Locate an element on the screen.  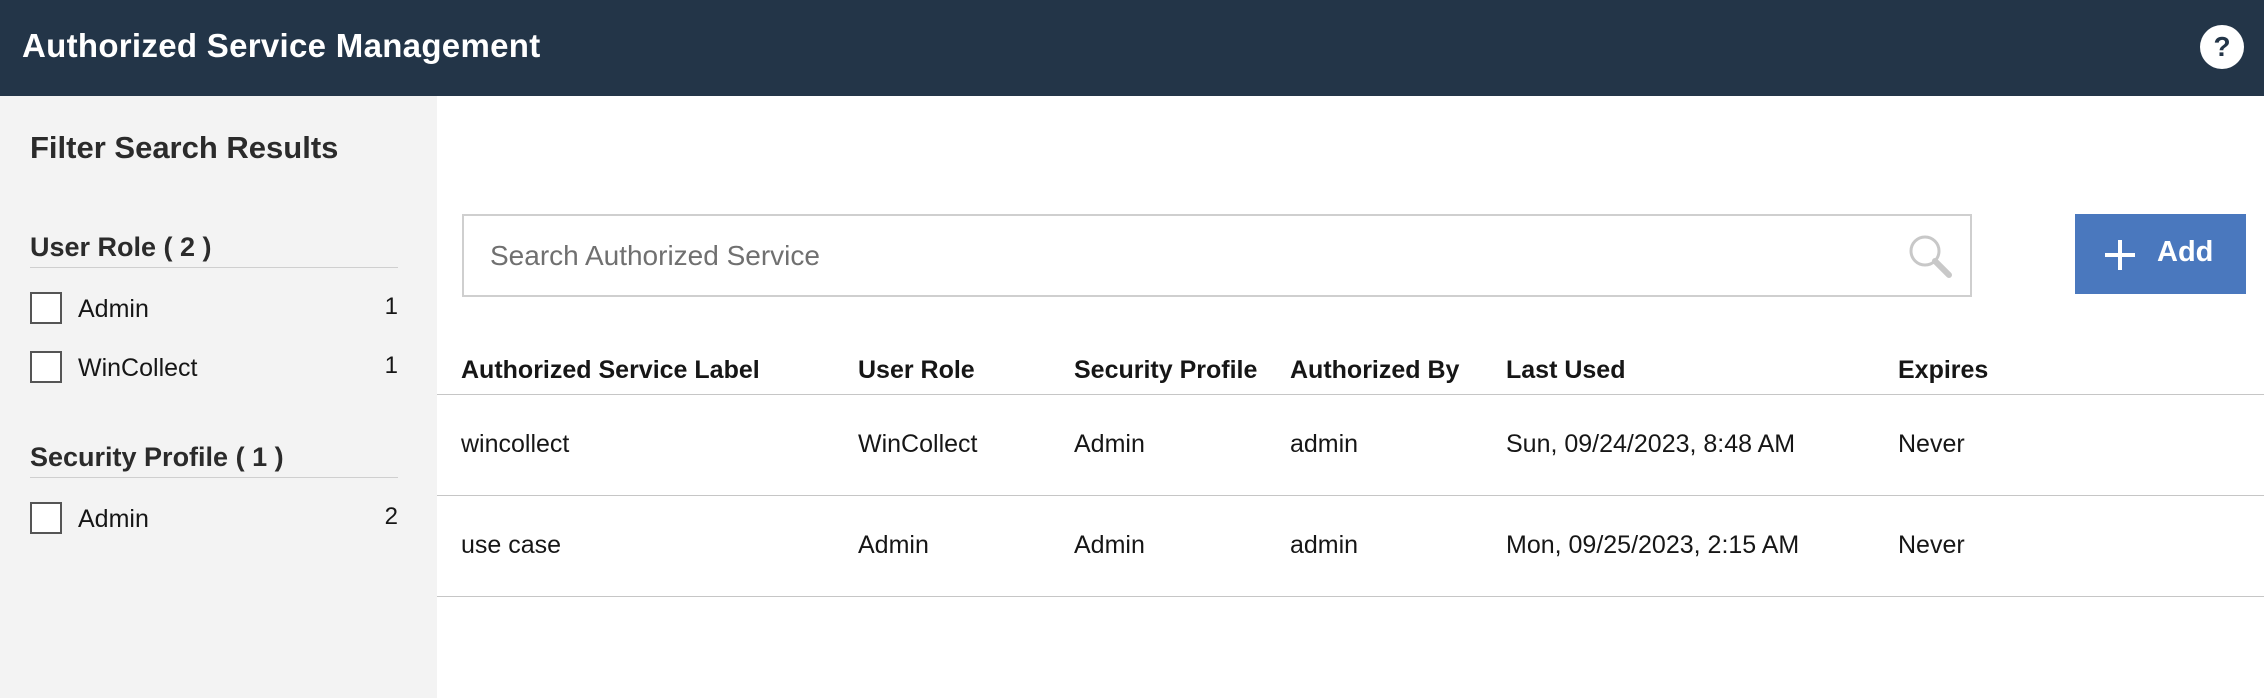
column-header-user-role: User Role is located at coordinates (916, 370).